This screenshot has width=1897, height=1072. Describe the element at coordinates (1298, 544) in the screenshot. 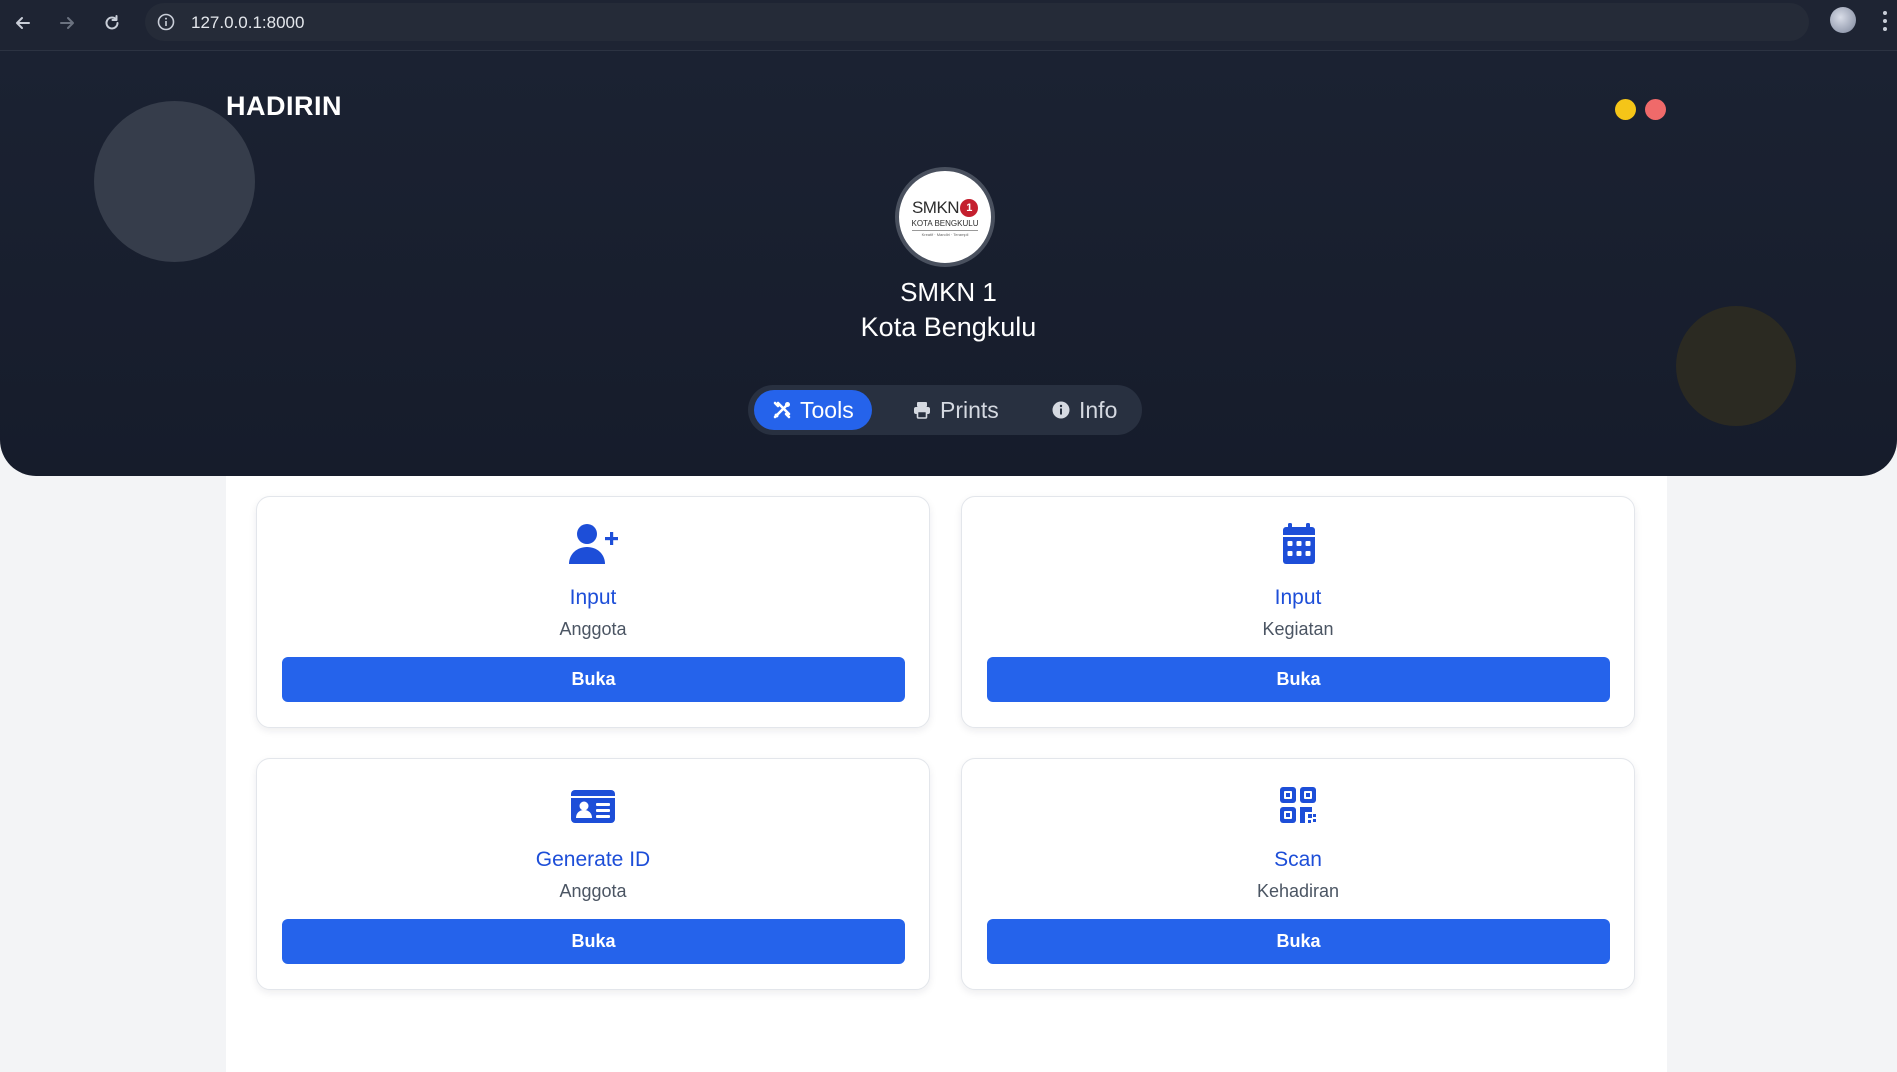

I see `calendar-icon` at that location.